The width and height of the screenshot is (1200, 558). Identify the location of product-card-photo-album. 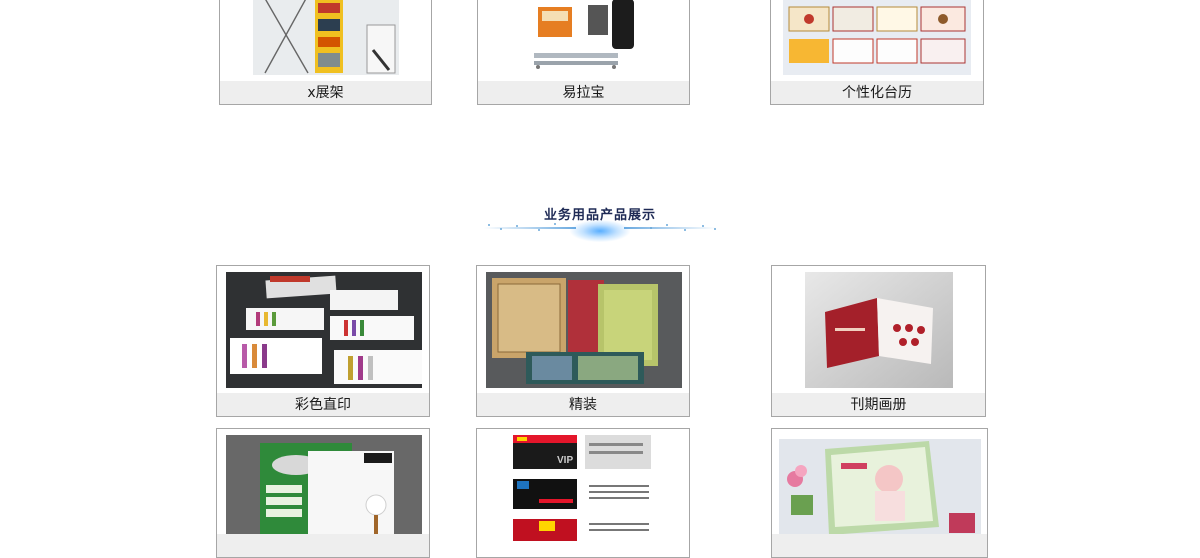
(879, 493).